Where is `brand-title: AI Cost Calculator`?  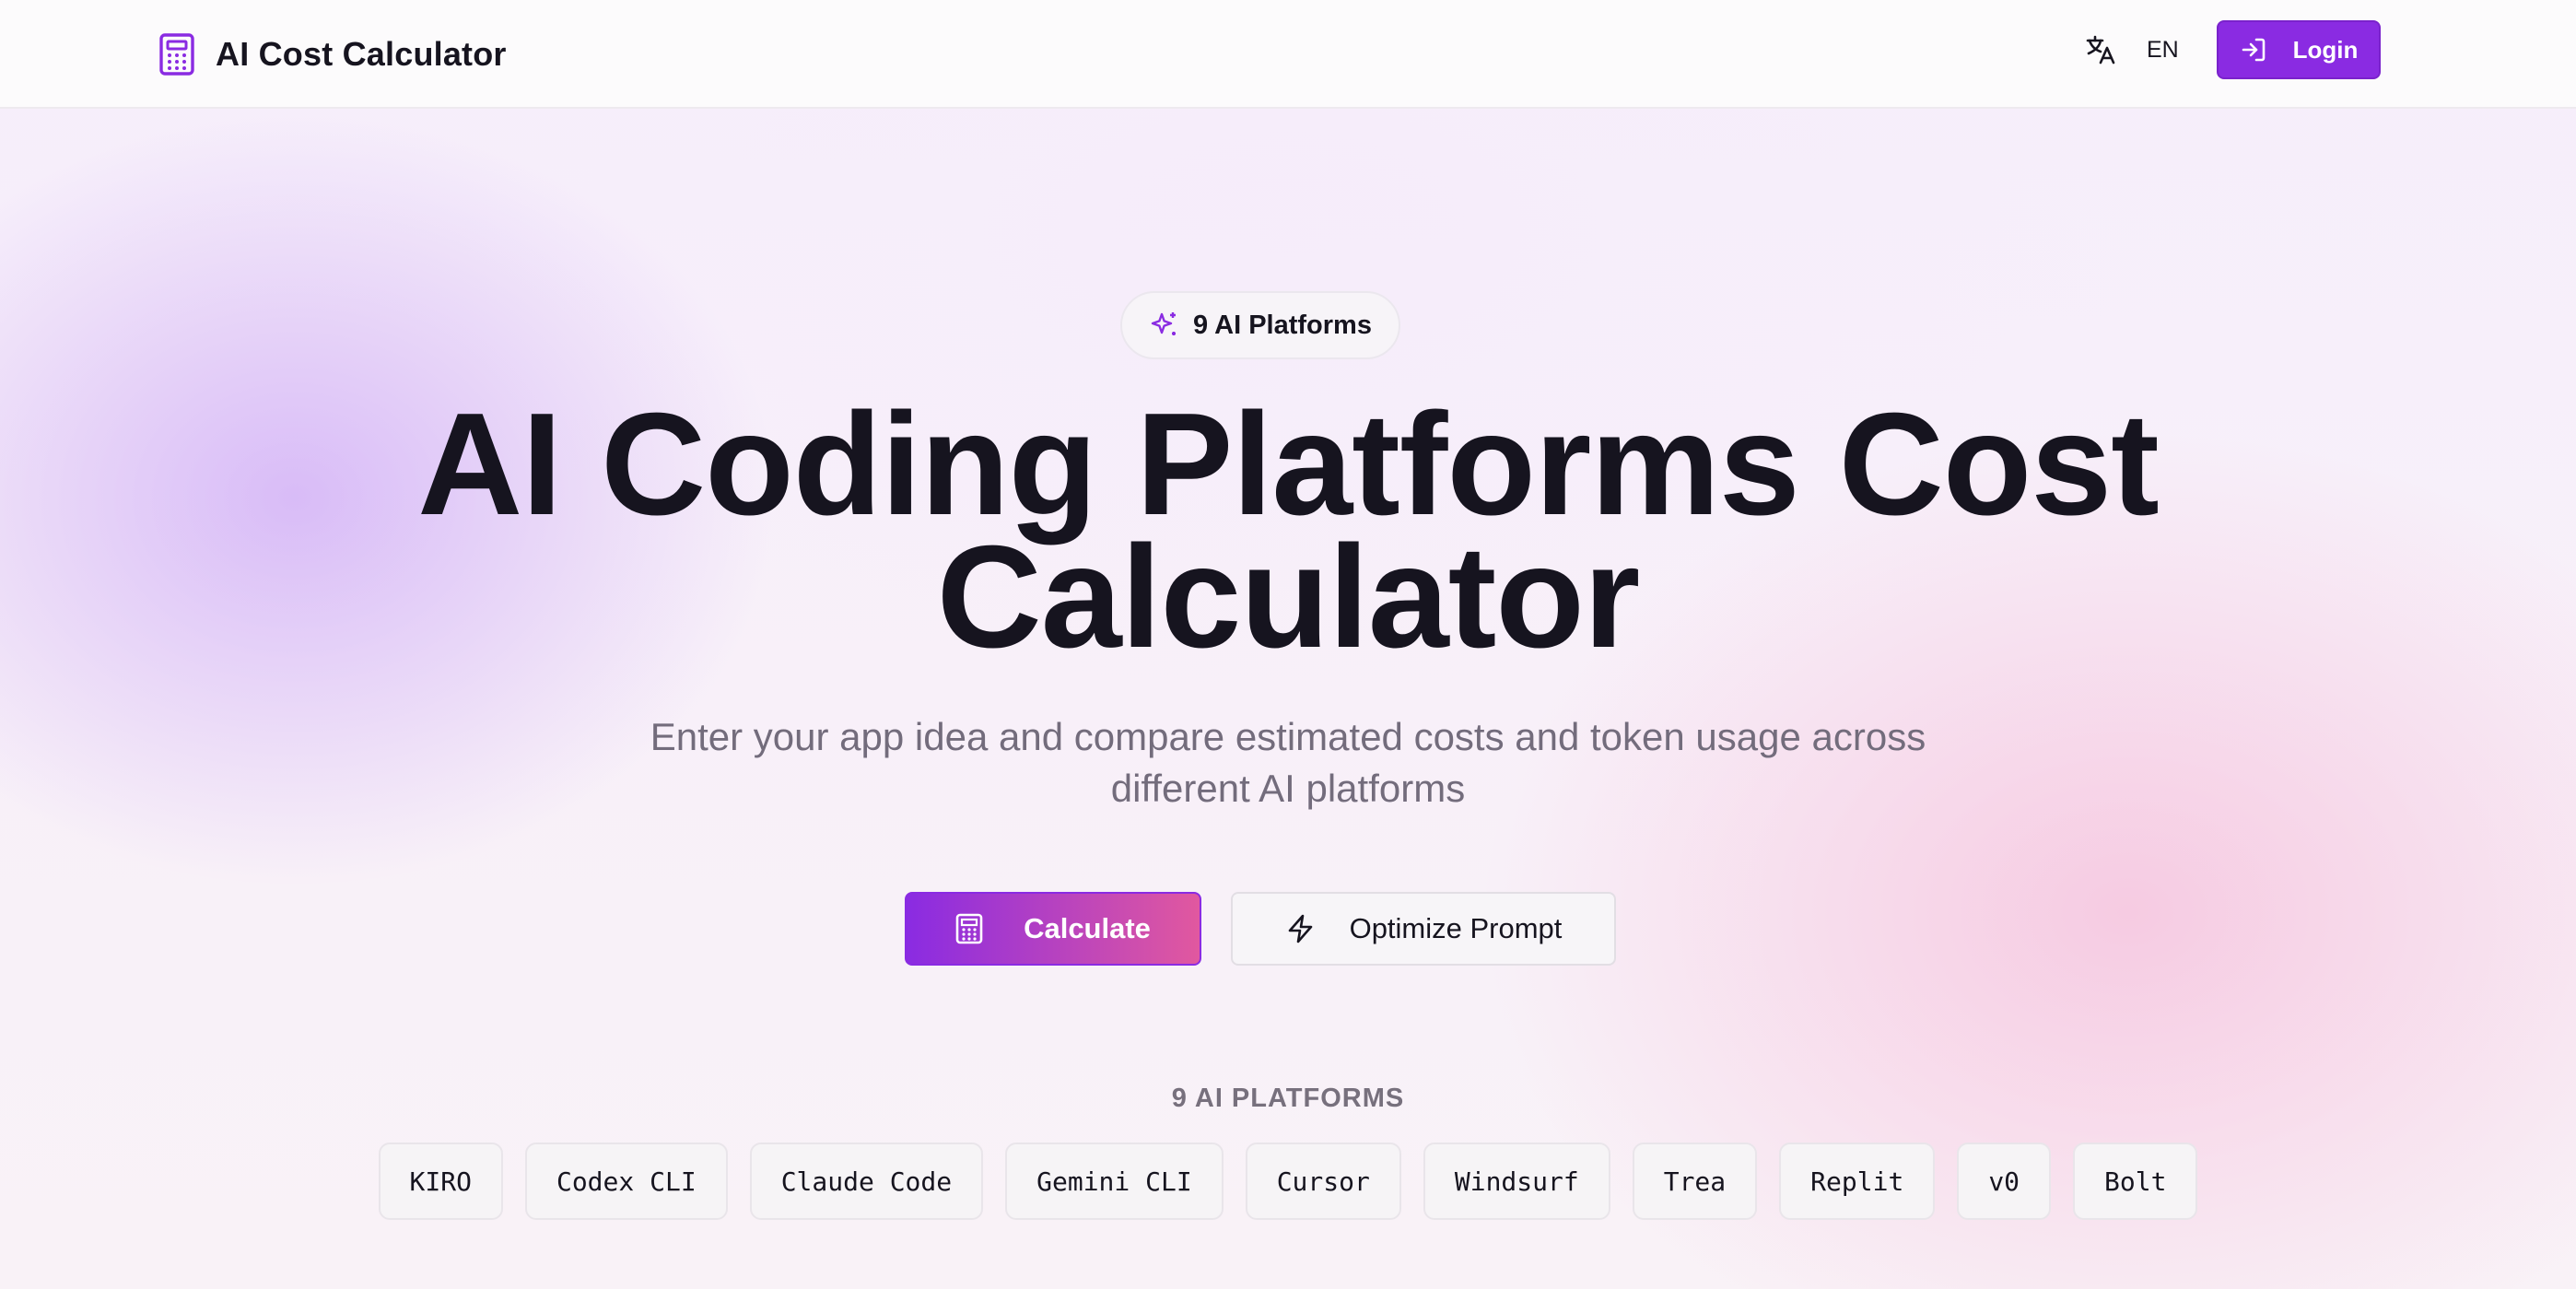 brand-title: AI Cost Calculator is located at coordinates (361, 54).